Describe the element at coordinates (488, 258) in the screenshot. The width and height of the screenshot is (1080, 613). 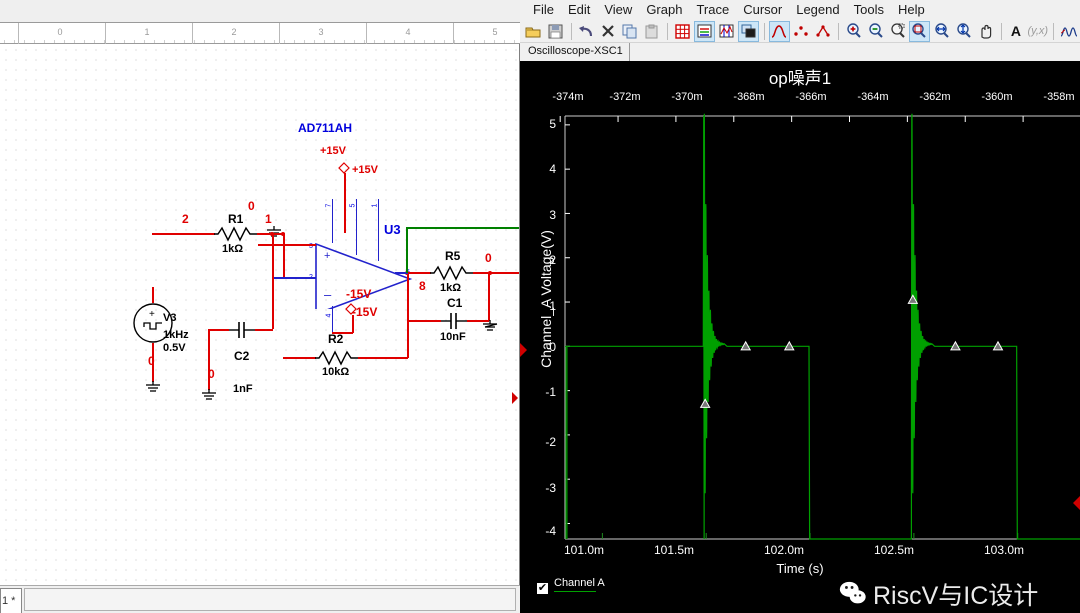
I see `net-label-0-out: 0` at that location.